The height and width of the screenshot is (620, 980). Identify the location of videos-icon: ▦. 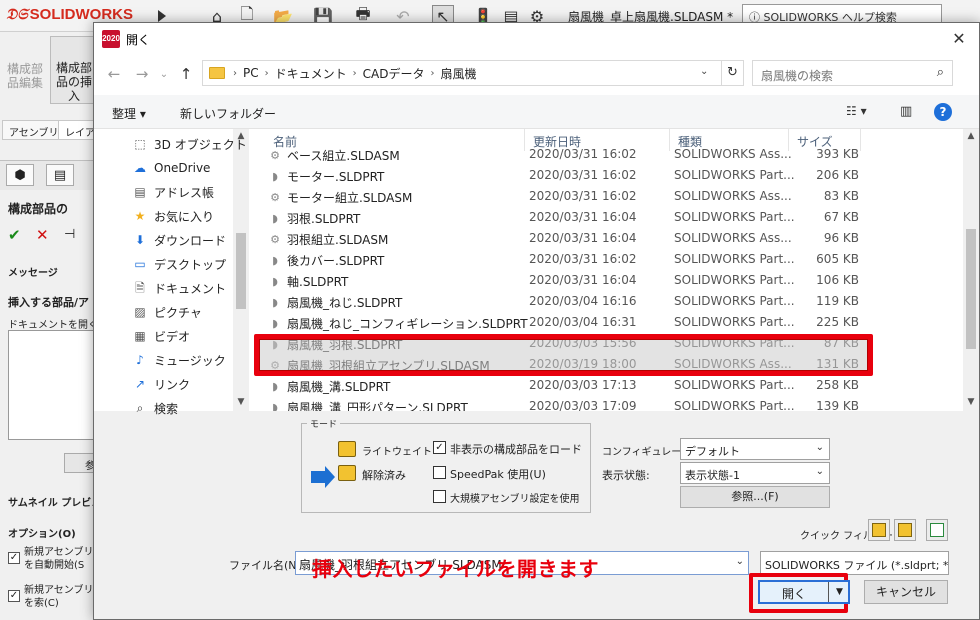
(140, 336).